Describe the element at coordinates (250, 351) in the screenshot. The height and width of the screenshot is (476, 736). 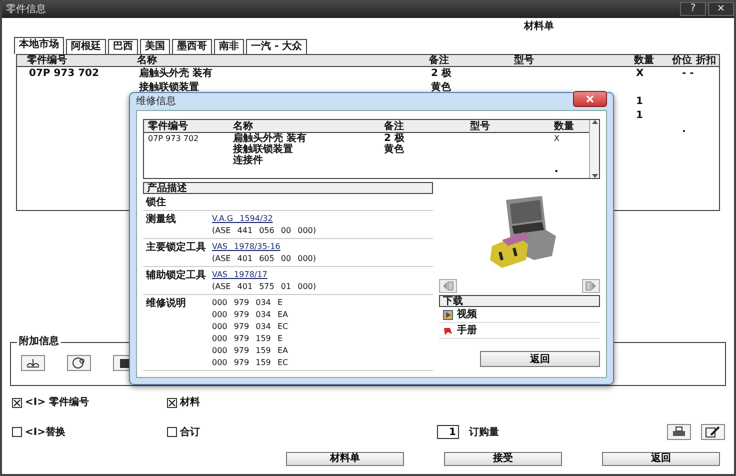
I see `field-value: 000 979 159 EA` at that location.